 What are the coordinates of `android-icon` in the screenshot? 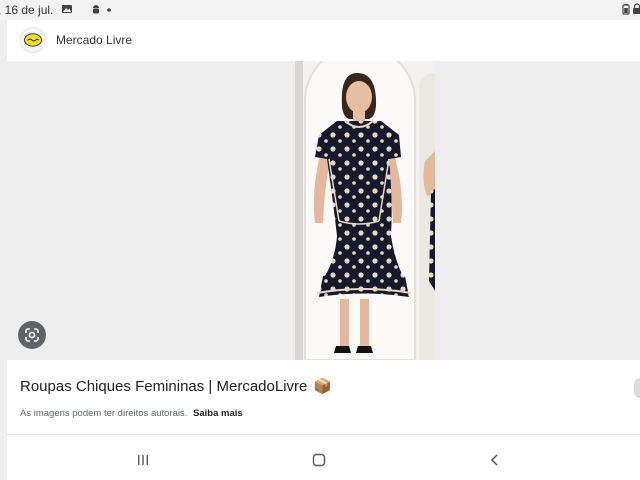 It's located at (96, 9).